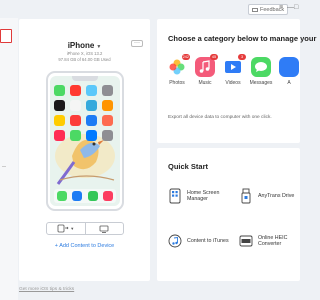 This screenshot has height=300, width=320. Describe the element at coordinates (290, 8) in the screenshot. I see `minimize-icon: —` at that location.